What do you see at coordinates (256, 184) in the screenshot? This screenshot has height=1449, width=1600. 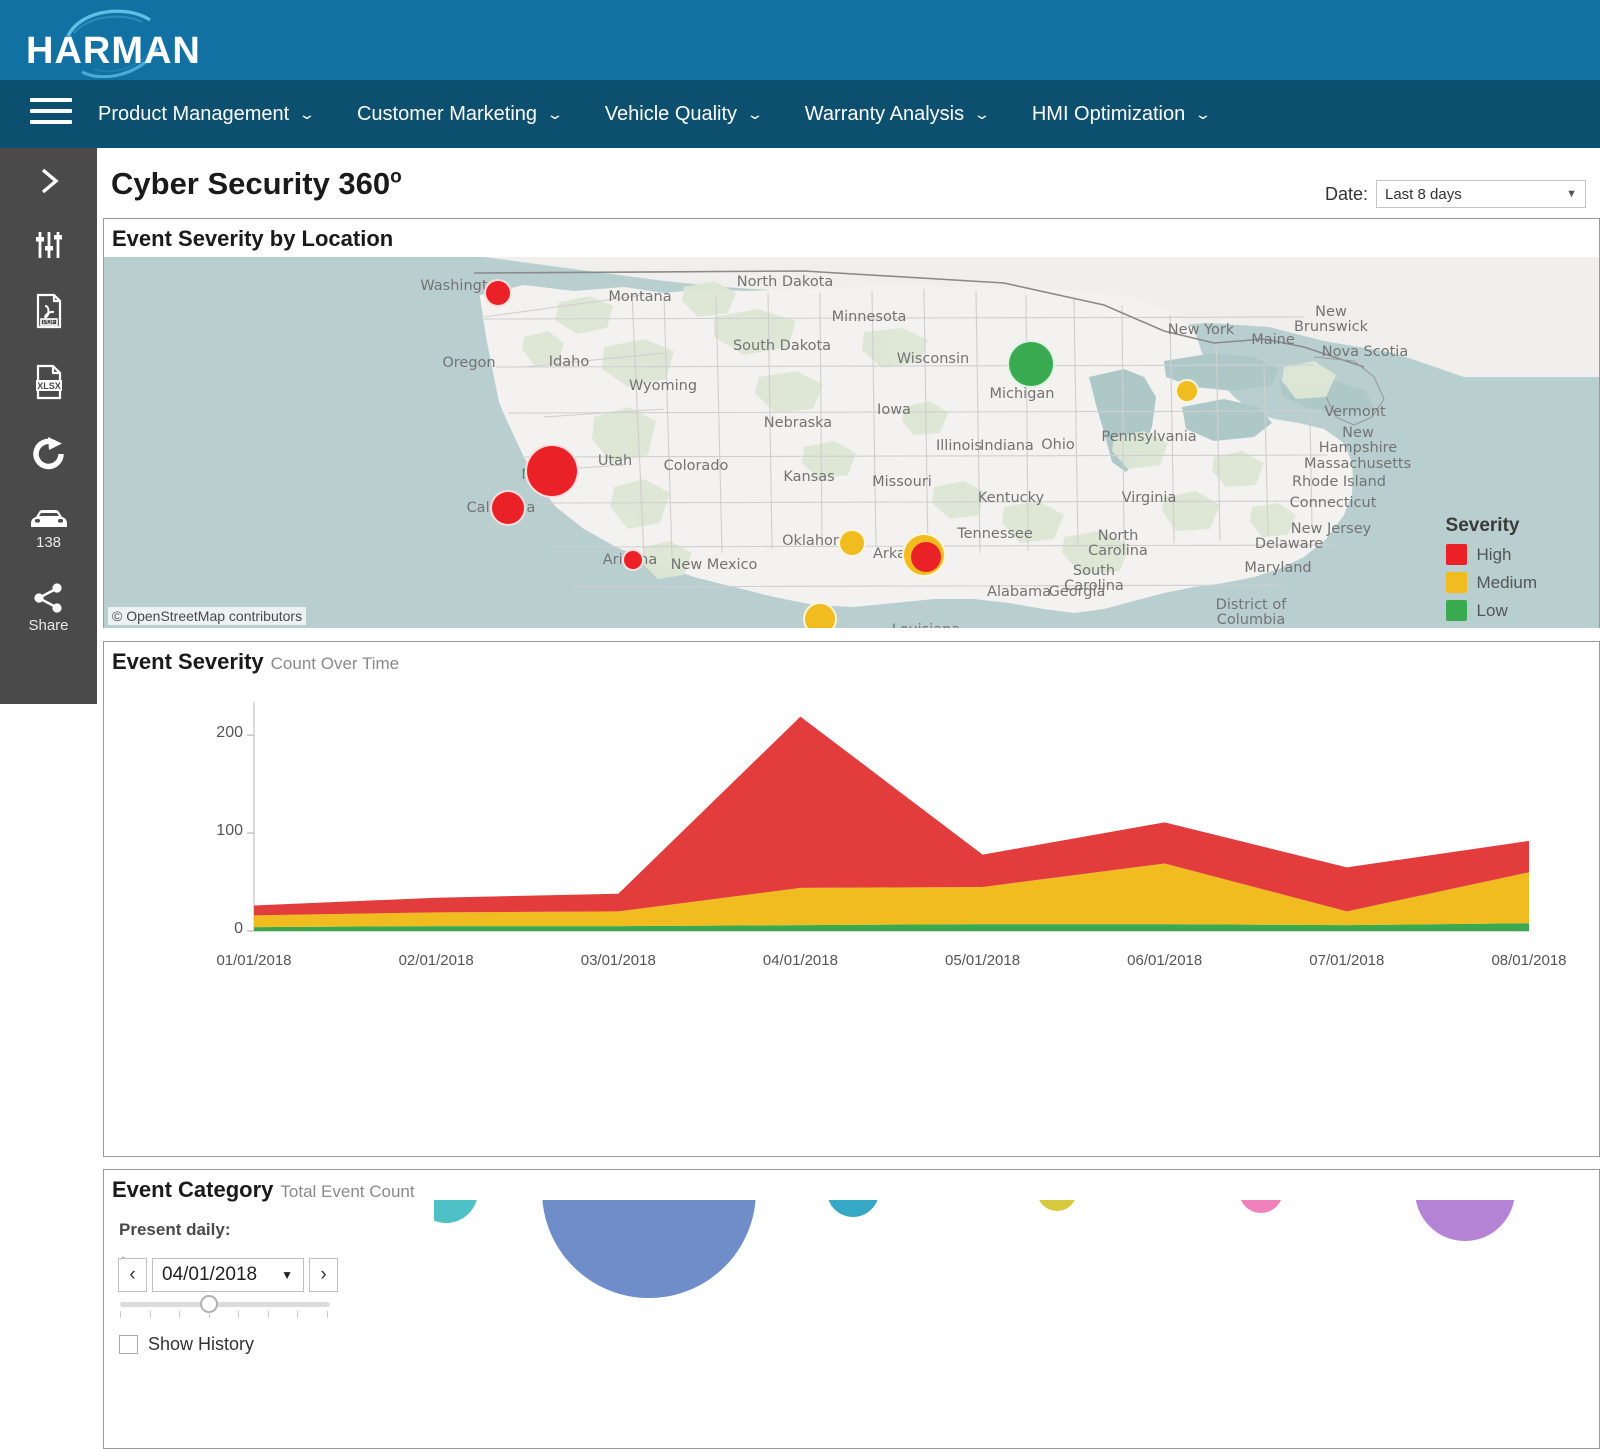 I see `page-title: Cyber Security 360o` at bounding box center [256, 184].